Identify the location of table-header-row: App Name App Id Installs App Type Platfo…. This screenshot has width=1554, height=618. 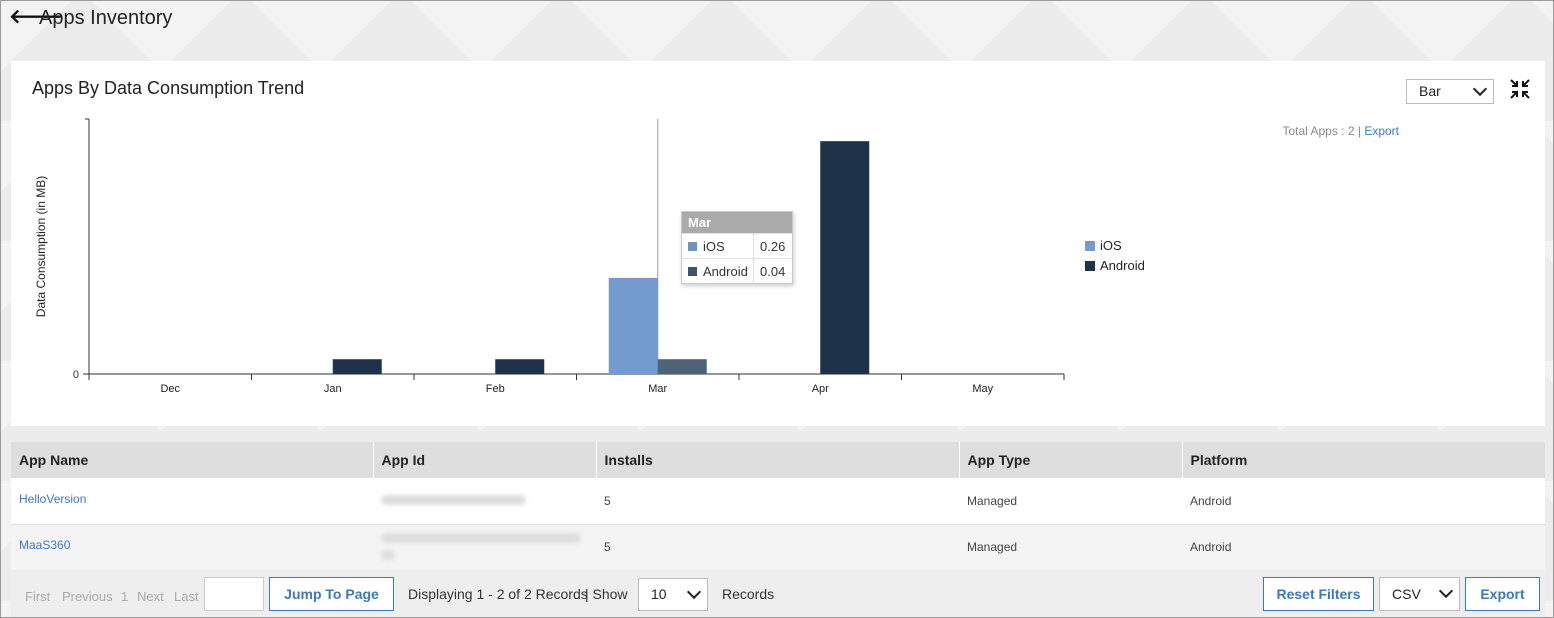
(778, 460).